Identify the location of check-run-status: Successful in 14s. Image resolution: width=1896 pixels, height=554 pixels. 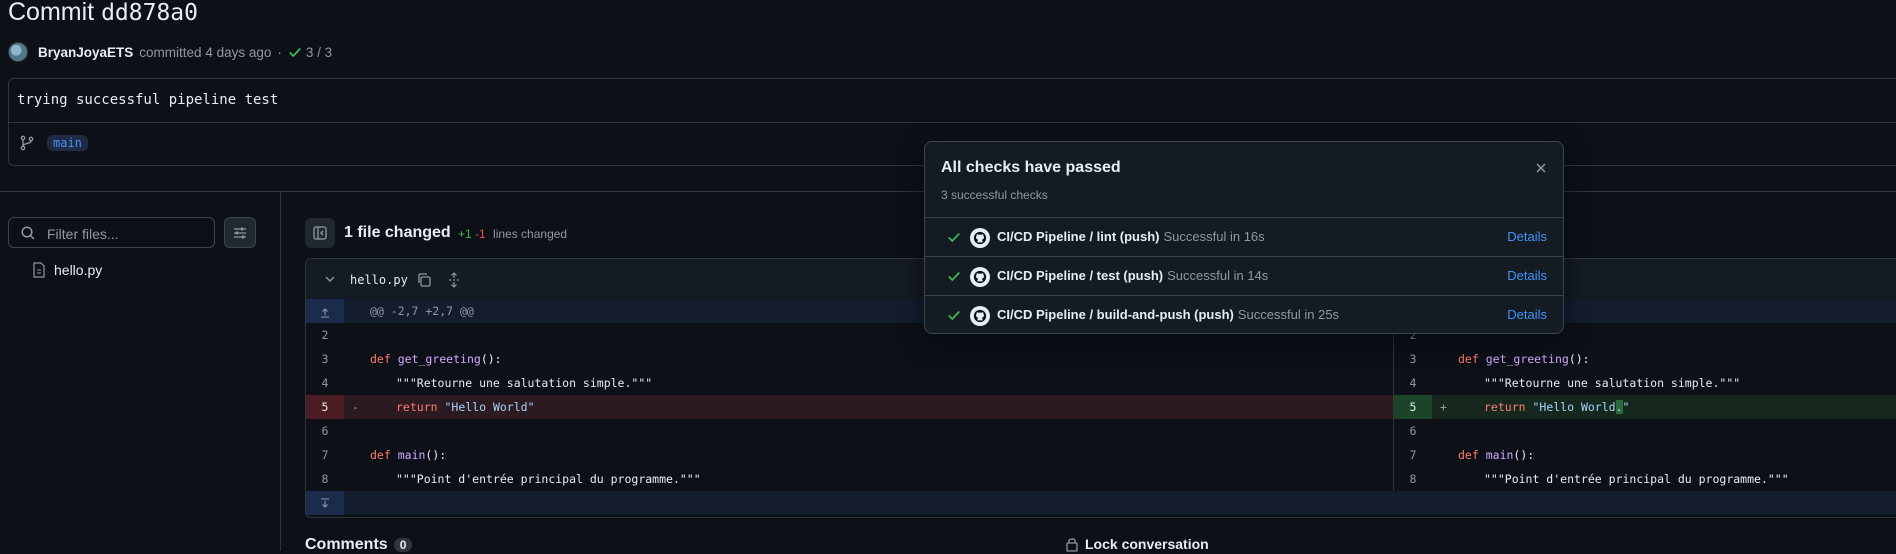
(1218, 275).